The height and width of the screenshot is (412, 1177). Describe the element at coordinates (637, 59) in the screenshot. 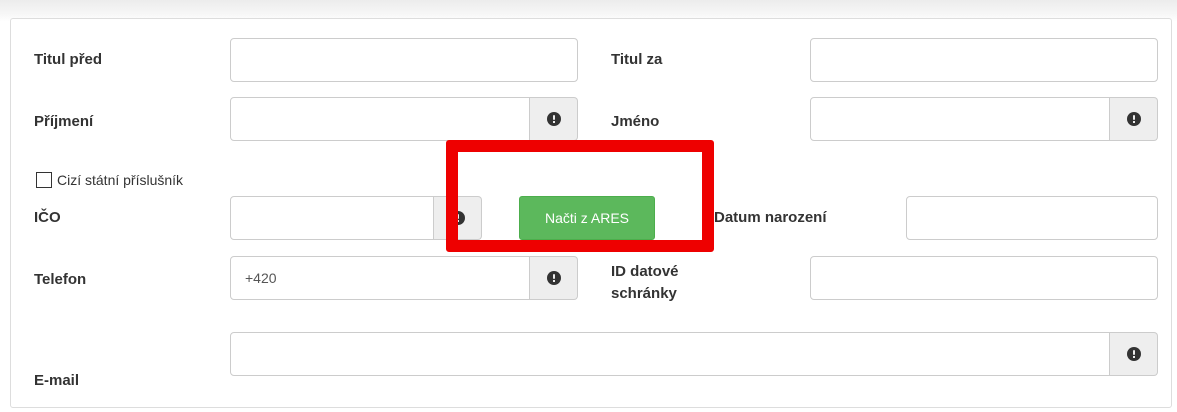

I see `titul-za-label: Titul za` at that location.